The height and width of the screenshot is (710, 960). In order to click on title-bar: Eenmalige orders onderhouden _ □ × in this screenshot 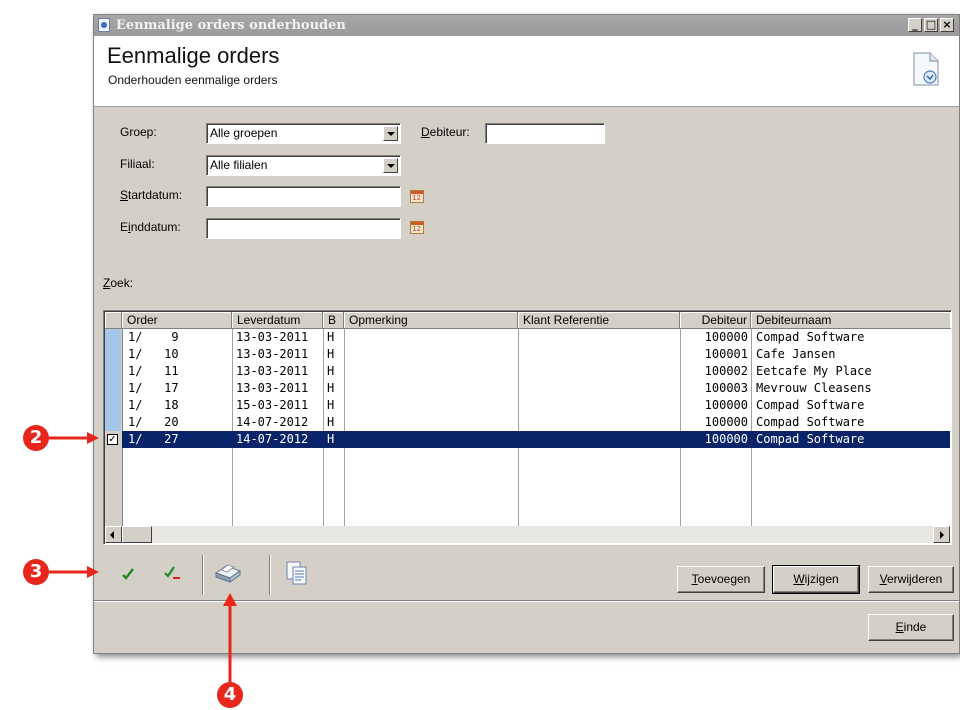, I will do `click(526, 25)`.